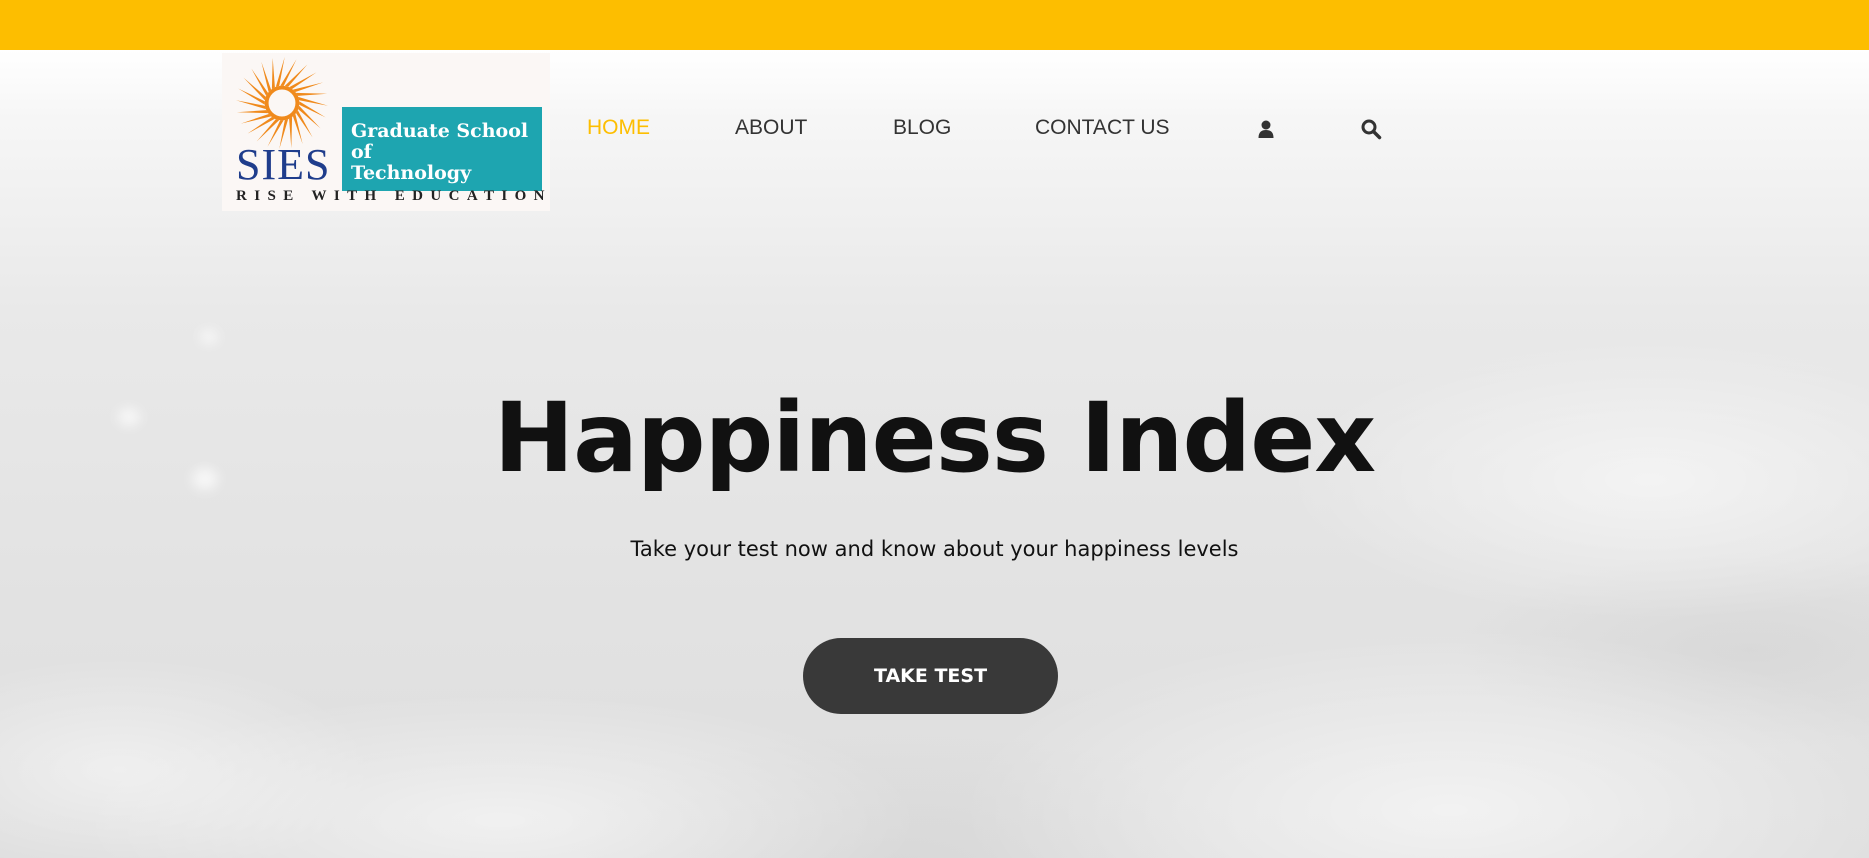 The image size is (1869, 858). Describe the element at coordinates (930, 676) in the screenshot. I see `take-test-button: TAKE TEST` at that location.